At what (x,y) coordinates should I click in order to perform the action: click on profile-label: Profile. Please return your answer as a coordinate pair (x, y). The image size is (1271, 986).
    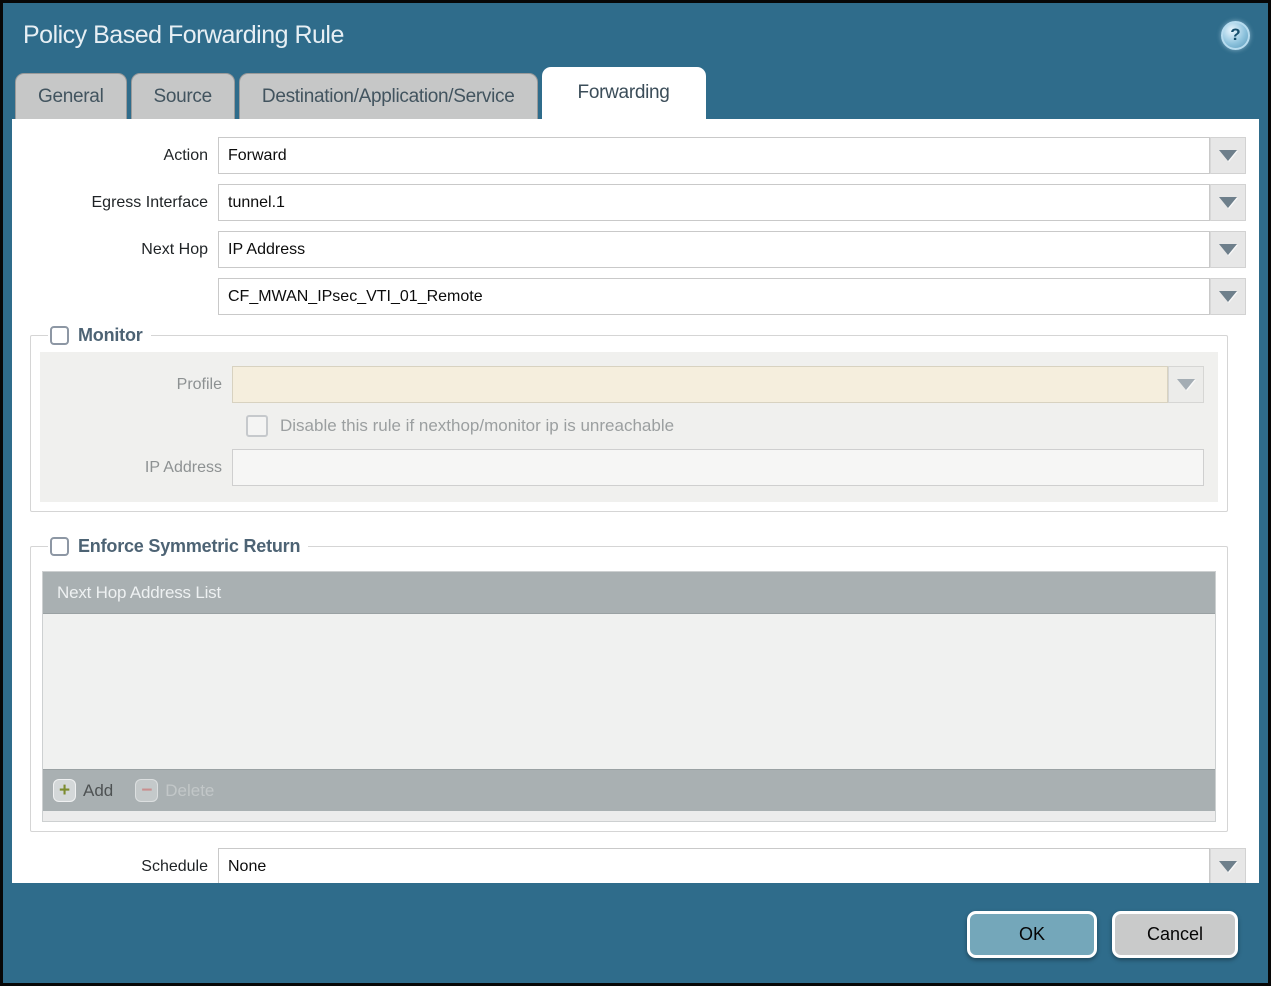
    Looking at the image, I should click on (199, 384).